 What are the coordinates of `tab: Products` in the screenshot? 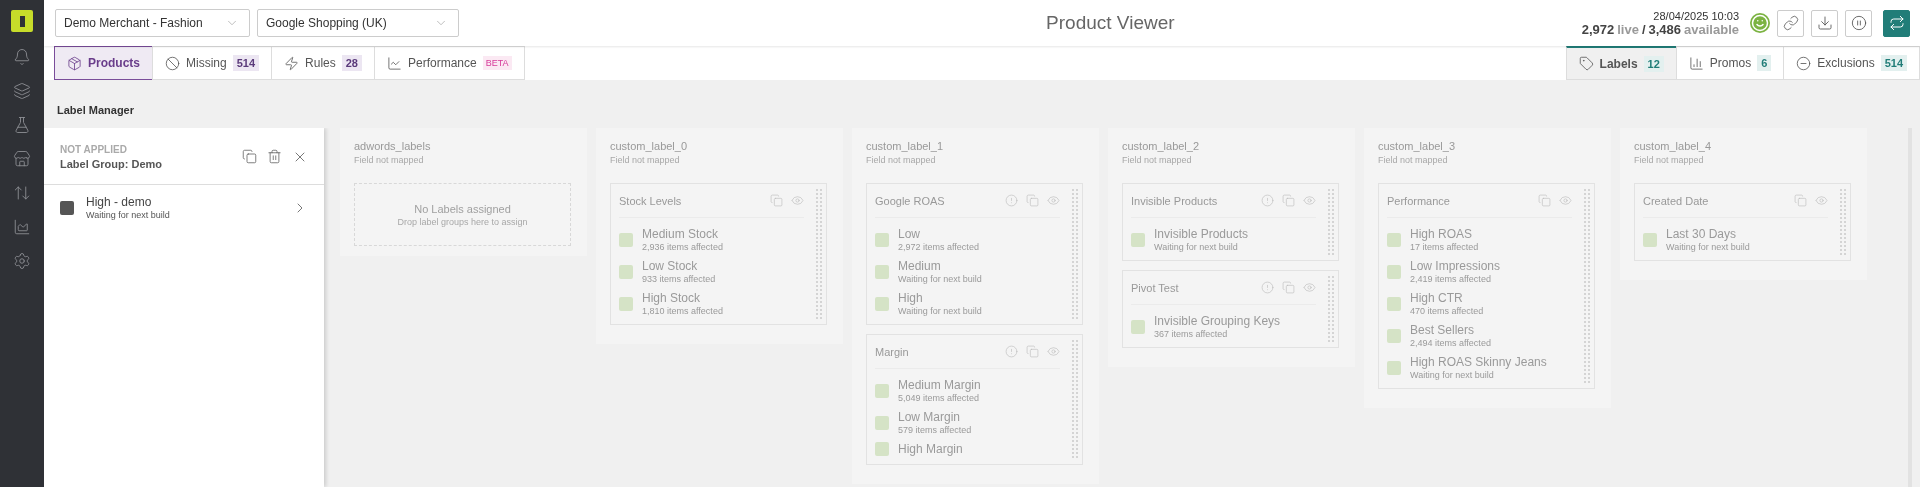 It's located at (103, 63).